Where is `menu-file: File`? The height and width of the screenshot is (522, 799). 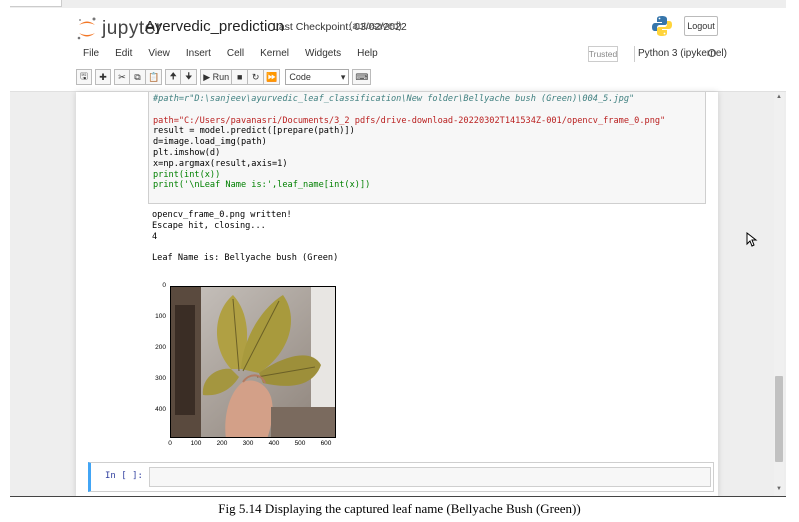 menu-file: File is located at coordinates (92, 54).